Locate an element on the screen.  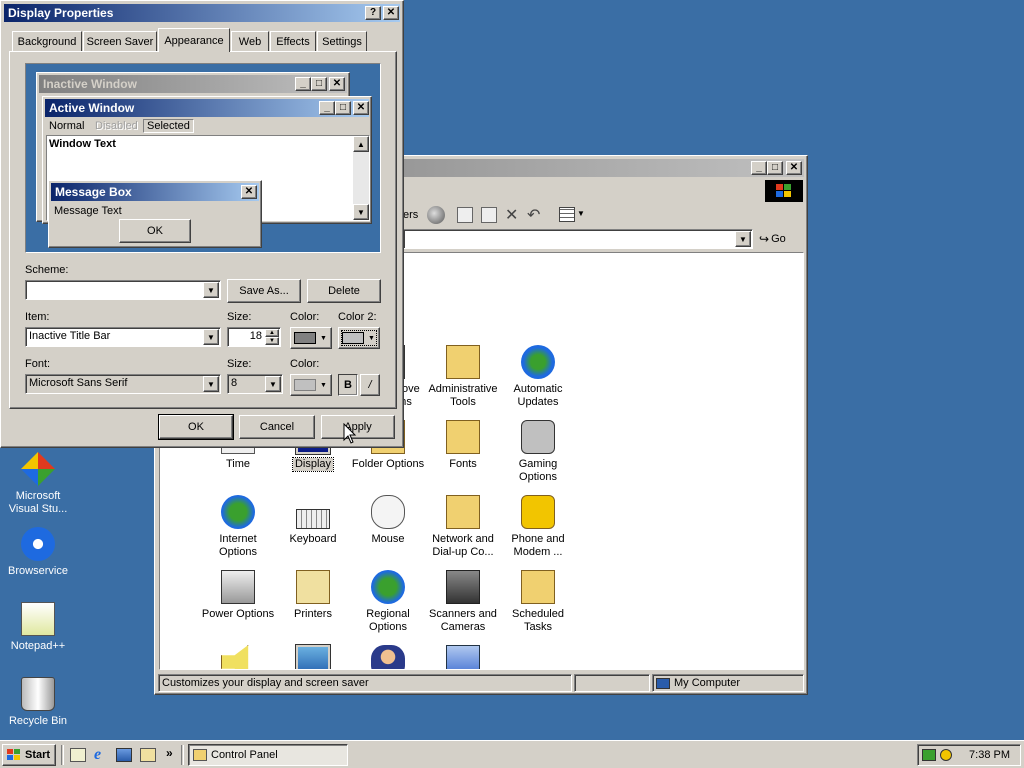
item-size-spinner: ▲ ▼ is located at coordinates (272, 337).